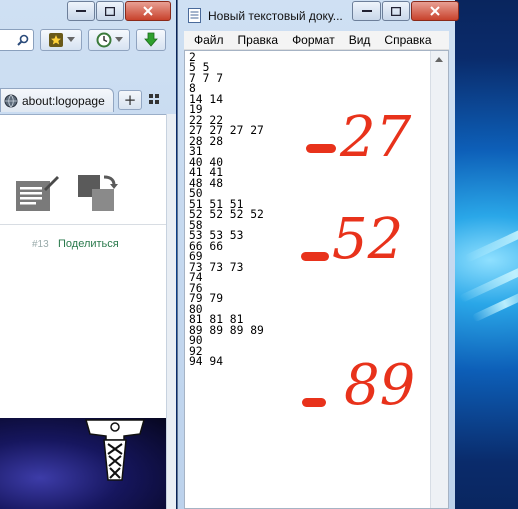 The height and width of the screenshot is (509, 518). Describe the element at coordinates (171, 311) in the screenshot. I see `browser-scrollbar` at that location.